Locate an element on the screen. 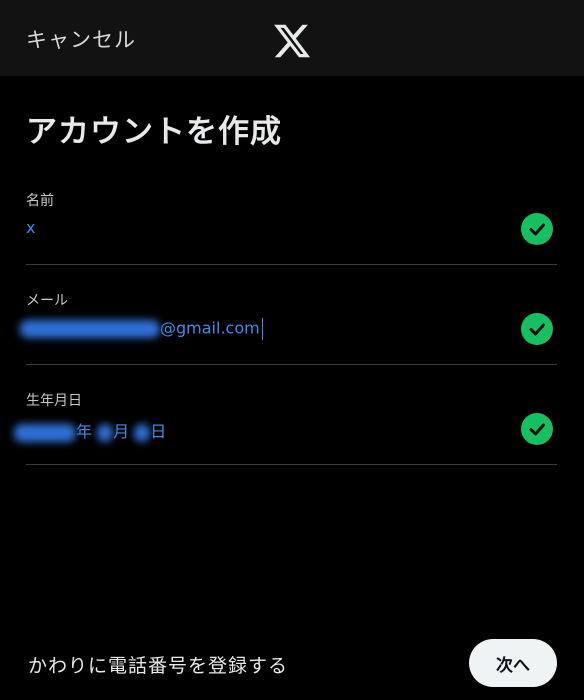 This screenshot has height=700, width=584. use-phone-instead-link: かわりに電話番号を登録する is located at coordinates (158, 664).